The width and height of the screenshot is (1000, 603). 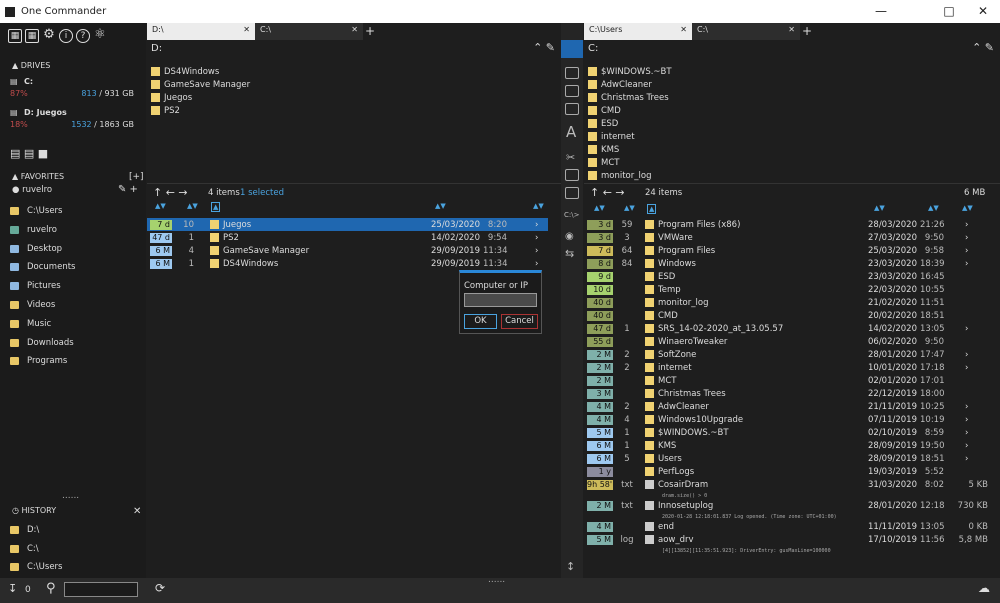 I want to click on sort-header: ▲▼ ▲▼ ▲ ▲▼ ▲▼ ▲▼, so click(x=792, y=209).